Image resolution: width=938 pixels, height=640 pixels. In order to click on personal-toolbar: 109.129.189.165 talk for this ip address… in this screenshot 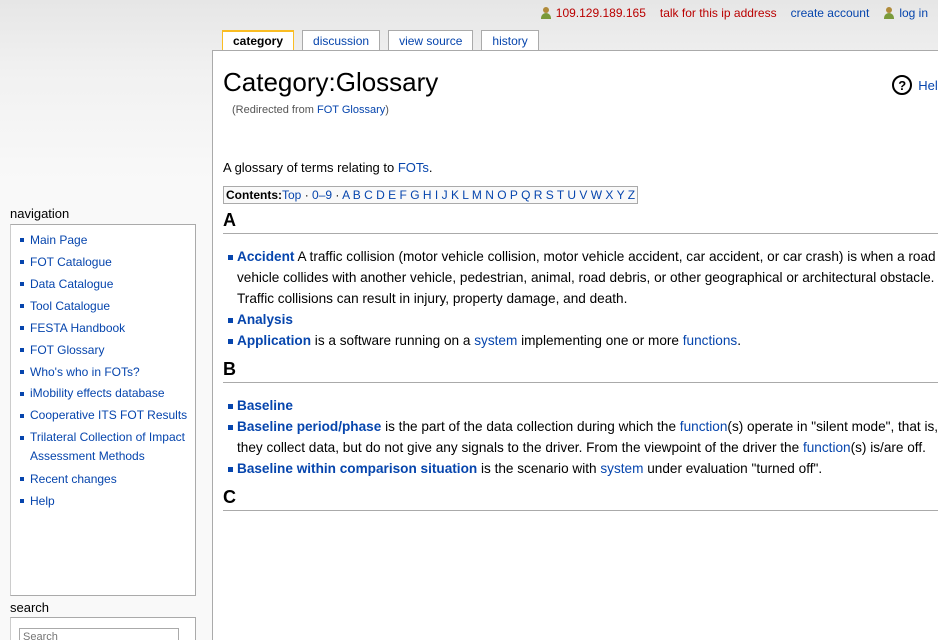, I will do `click(734, 13)`.